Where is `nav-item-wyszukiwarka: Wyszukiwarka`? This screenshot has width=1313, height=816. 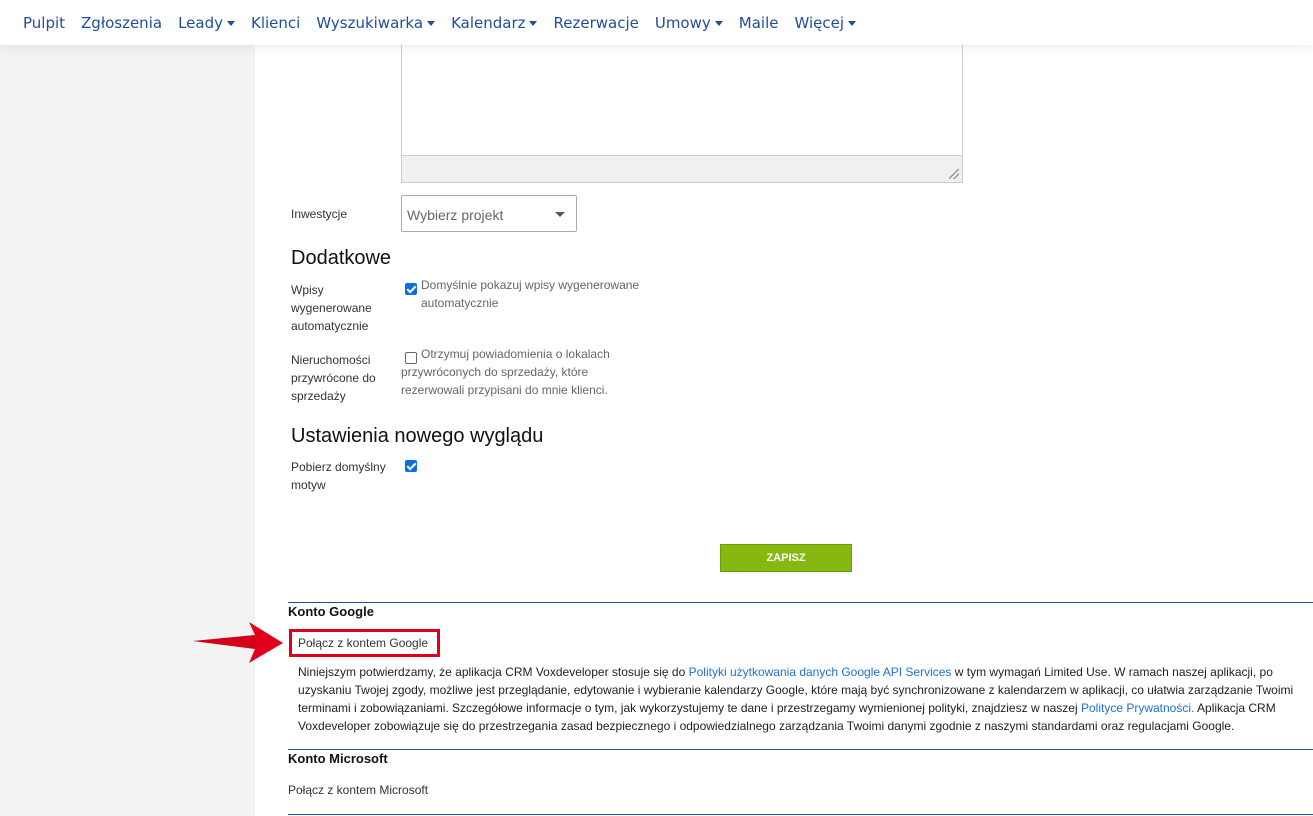
nav-item-wyszukiwarka: Wyszukiwarka is located at coordinates (376, 22).